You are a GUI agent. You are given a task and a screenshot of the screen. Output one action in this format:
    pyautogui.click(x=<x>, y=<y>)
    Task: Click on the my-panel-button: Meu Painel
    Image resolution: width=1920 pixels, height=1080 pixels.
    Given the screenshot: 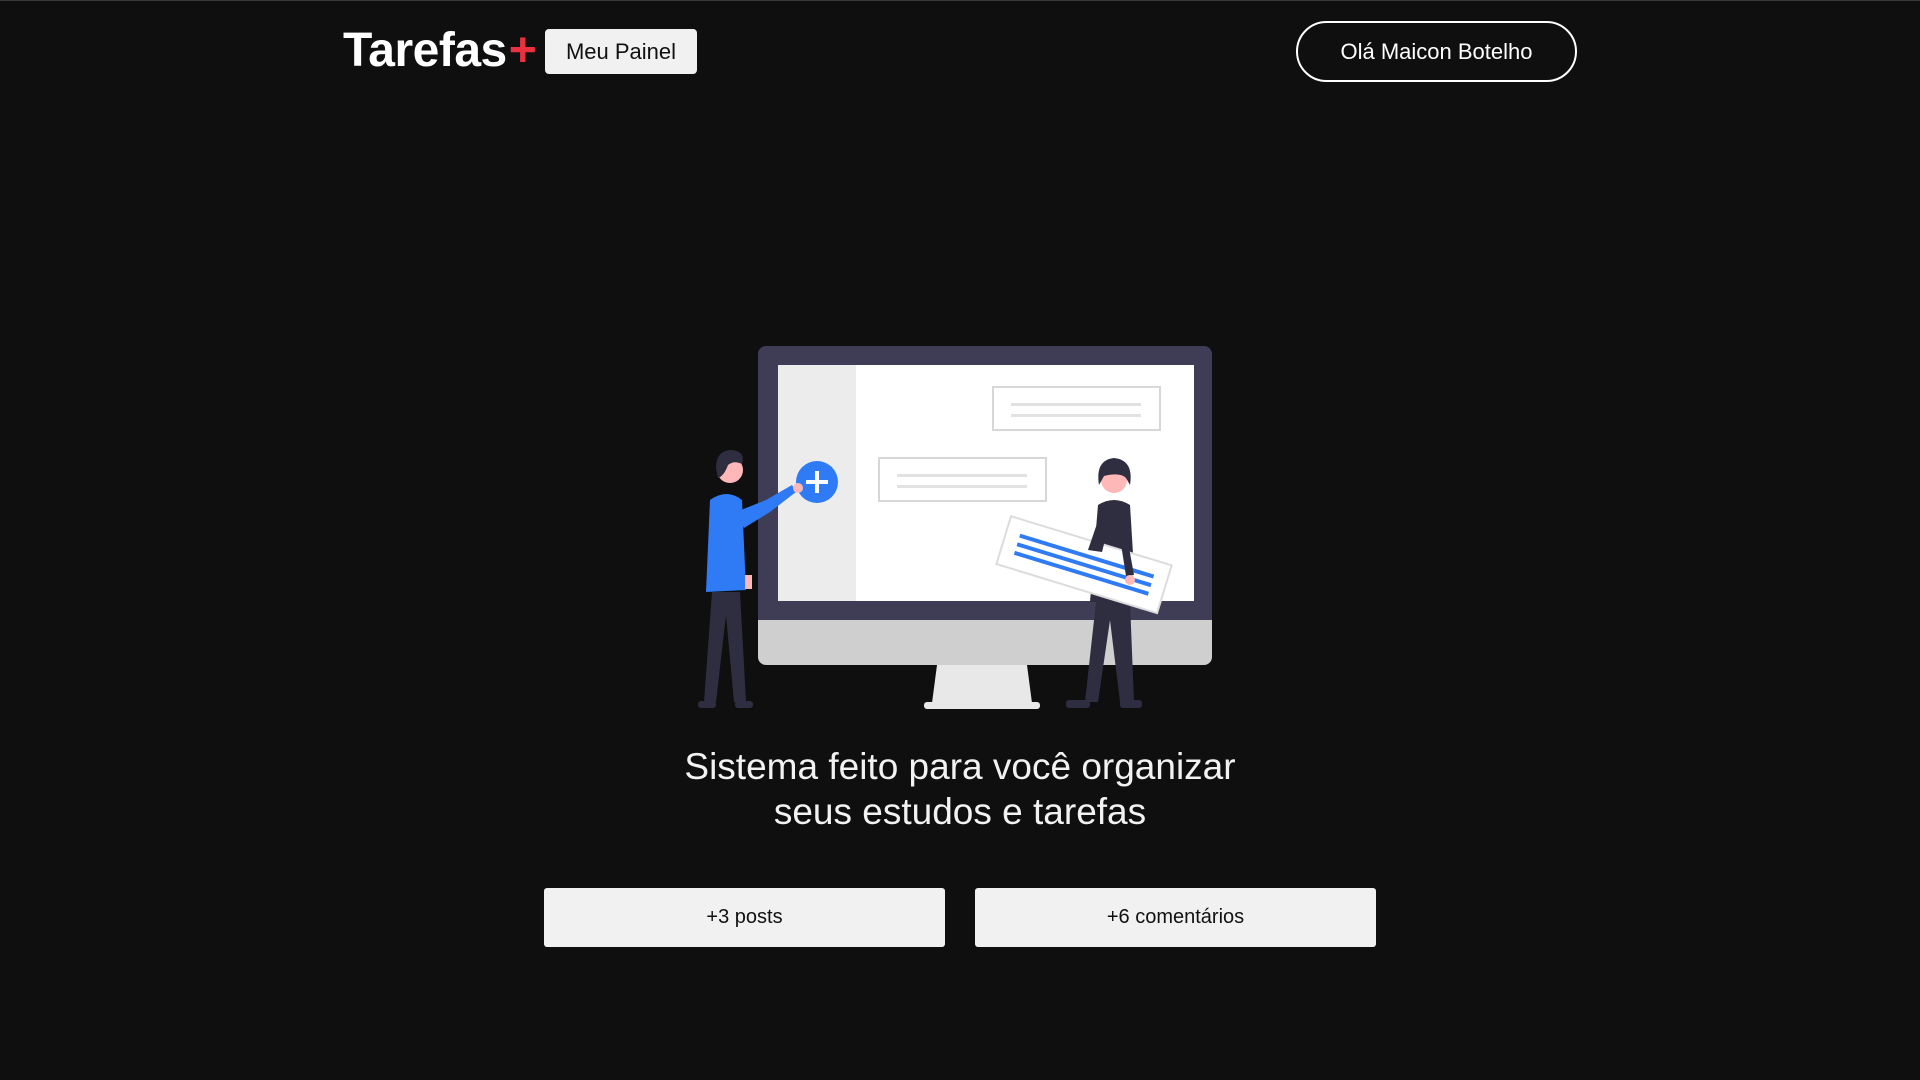 What is the action you would take?
    pyautogui.click(x=621, y=51)
    